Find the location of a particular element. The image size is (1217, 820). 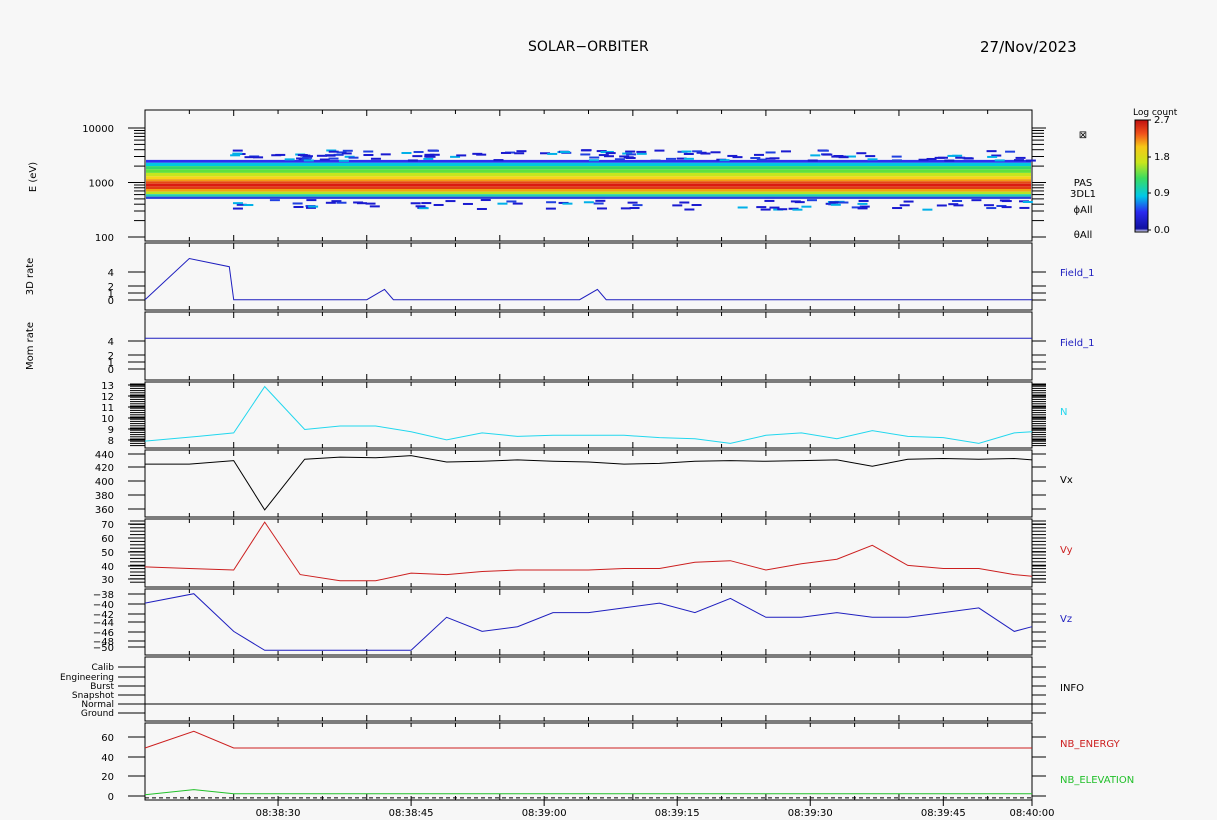

colorbar-tick-label: 1.8 is located at coordinates (1162, 157).